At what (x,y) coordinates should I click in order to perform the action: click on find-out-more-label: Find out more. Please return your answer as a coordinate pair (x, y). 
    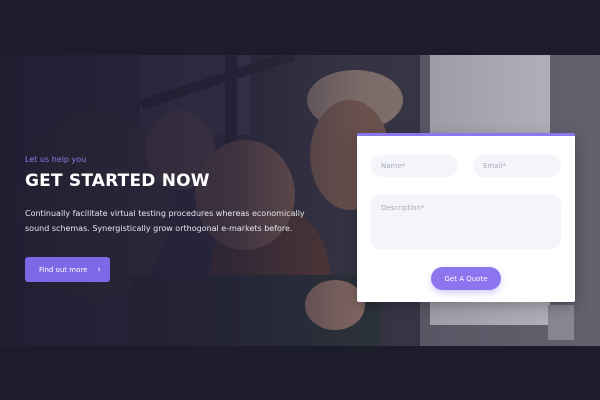
    Looking at the image, I should click on (63, 269).